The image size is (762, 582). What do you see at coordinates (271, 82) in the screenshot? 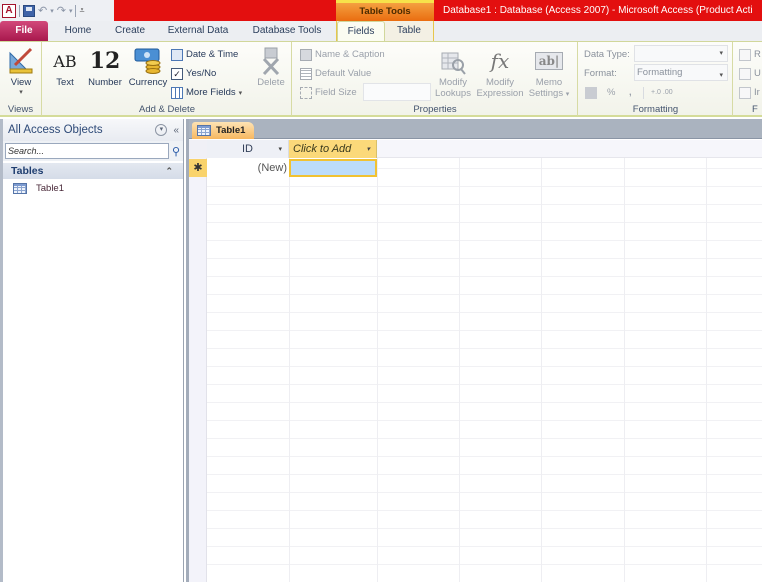
I see `delete-label: Delete` at bounding box center [271, 82].